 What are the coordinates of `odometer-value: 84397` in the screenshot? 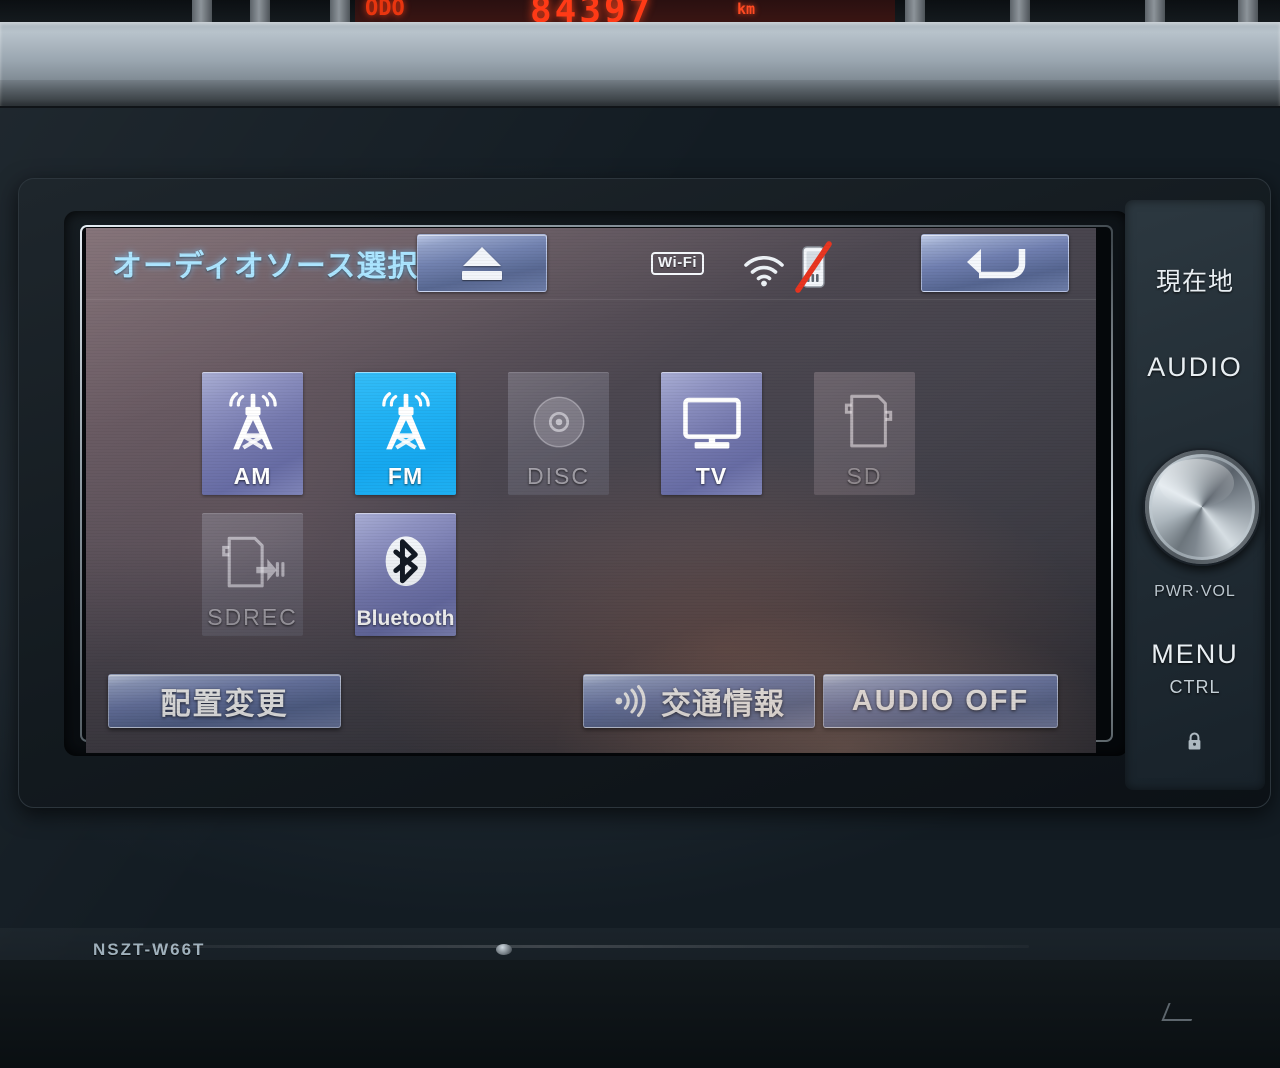 It's located at (592, 11).